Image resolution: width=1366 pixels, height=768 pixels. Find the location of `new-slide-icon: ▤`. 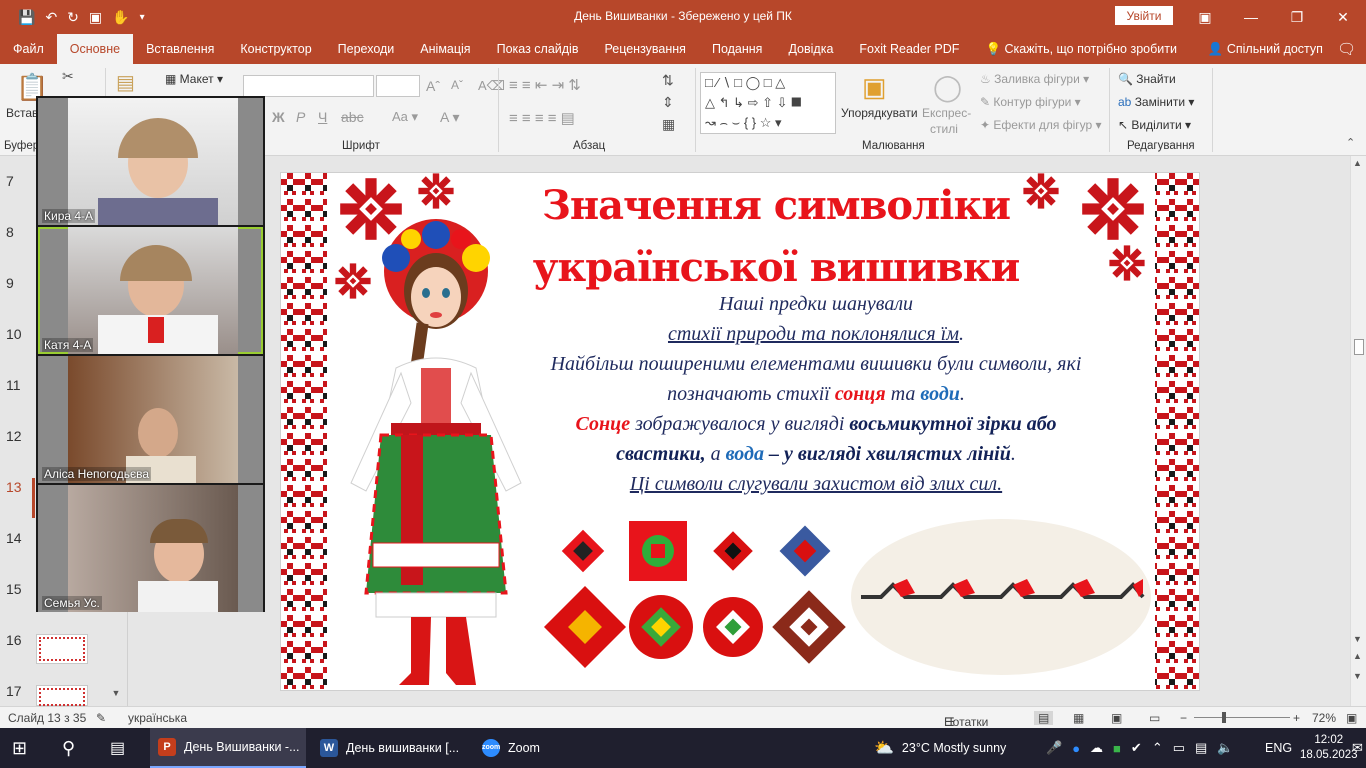

new-slide-icon: ▤ is located at coordinates (125, 82).